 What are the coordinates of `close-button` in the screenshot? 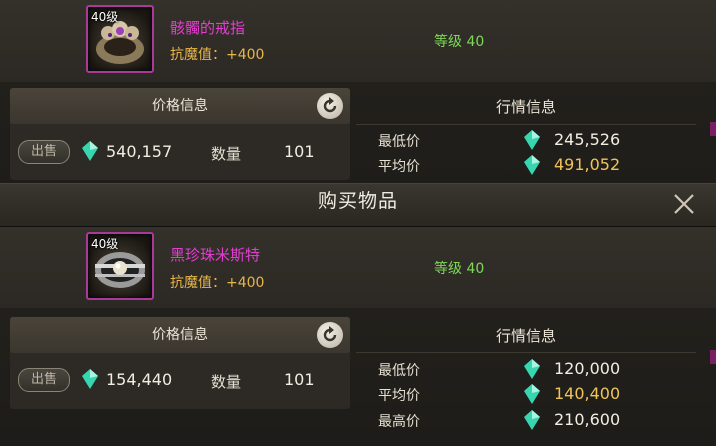 It's located at (684, 204).